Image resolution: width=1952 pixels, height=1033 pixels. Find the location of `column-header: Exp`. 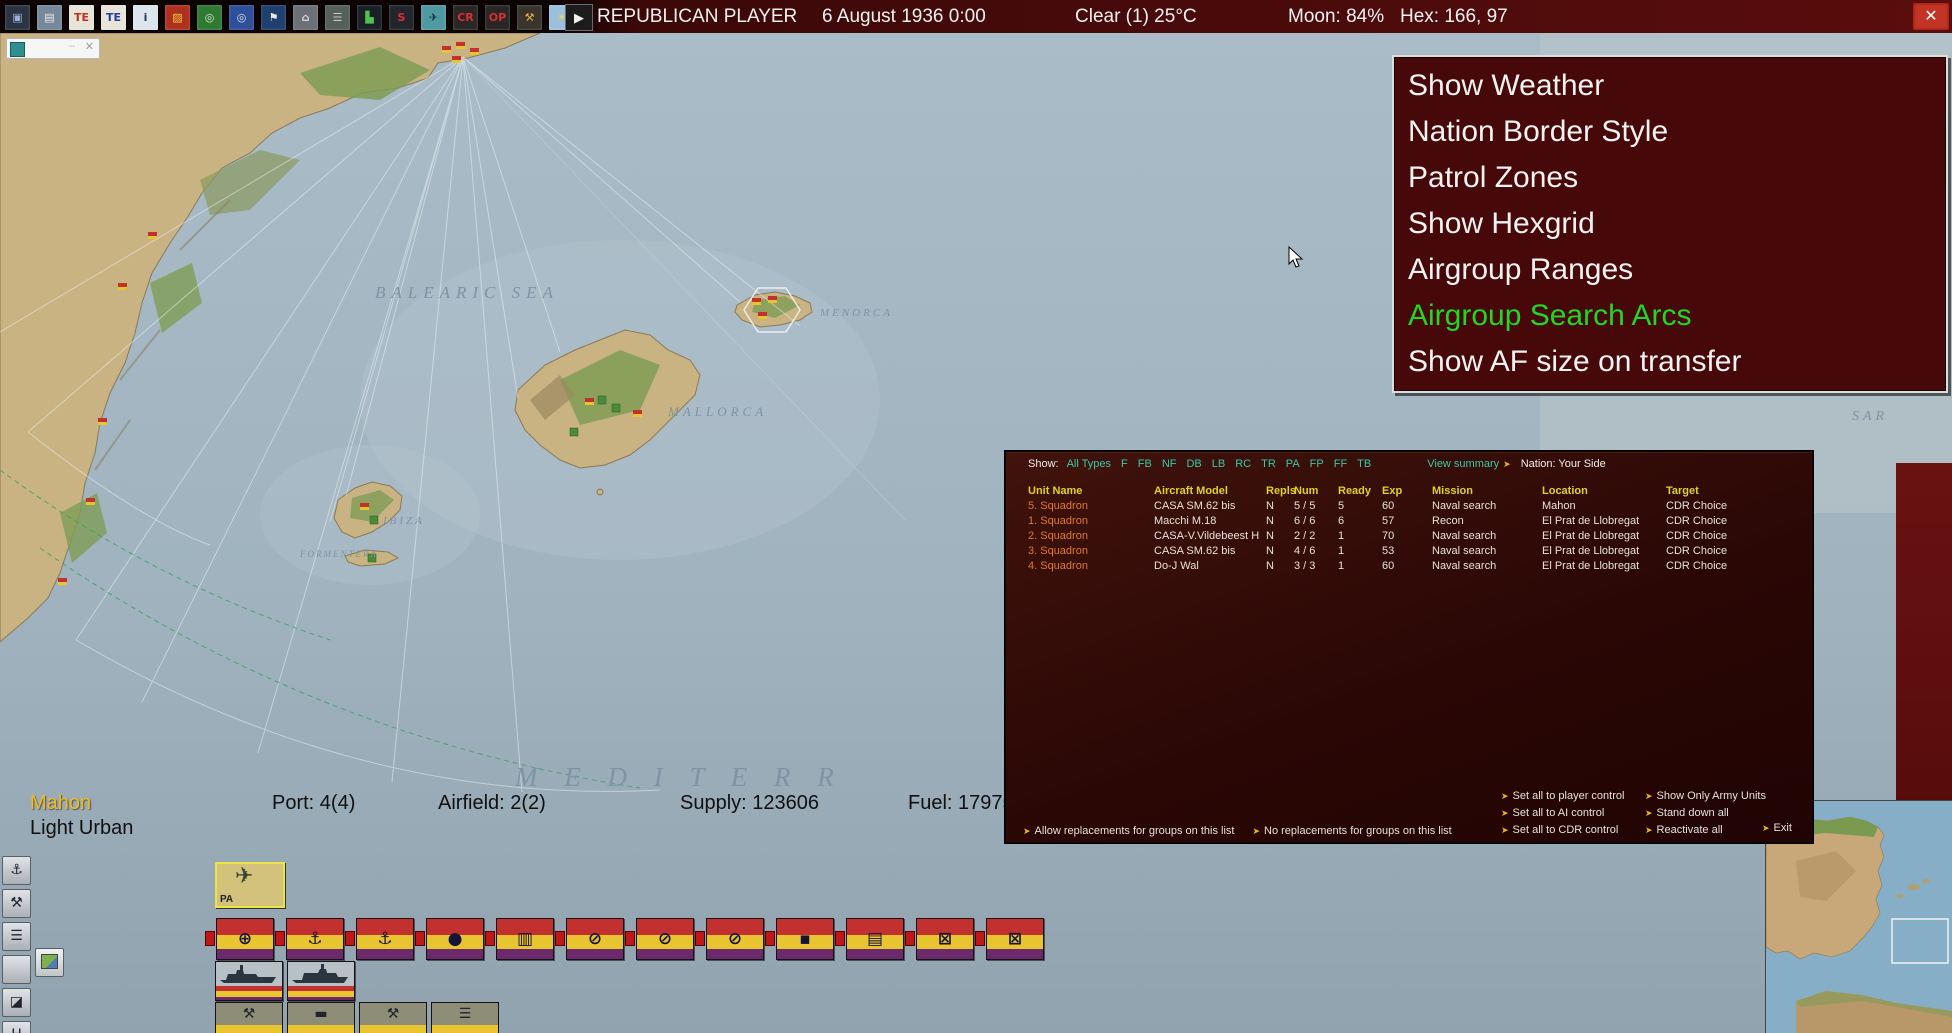

column-header: Exp is located at coordinates (1407, 491).